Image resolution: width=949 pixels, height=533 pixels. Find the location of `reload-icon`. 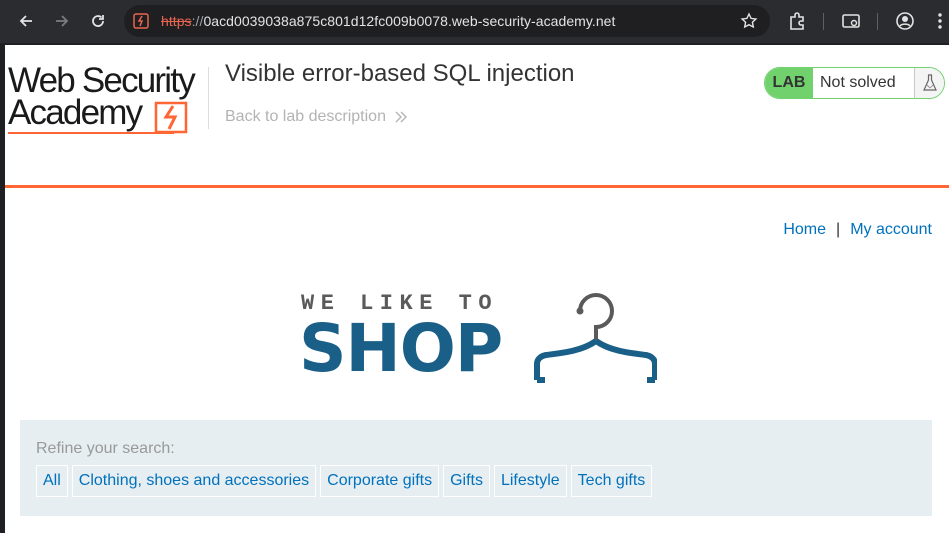

reload-icon is located at coordinates (98, 21).